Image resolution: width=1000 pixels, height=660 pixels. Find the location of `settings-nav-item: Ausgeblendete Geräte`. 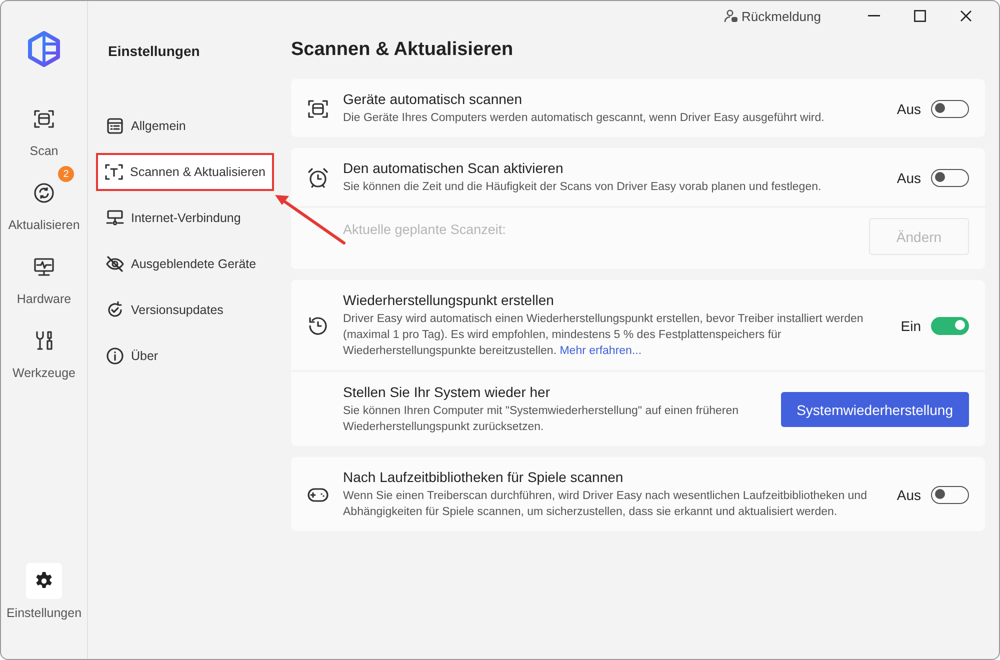

settings-nav-item: Ausgeblendete Geräte is located at coordinates (185, 264).